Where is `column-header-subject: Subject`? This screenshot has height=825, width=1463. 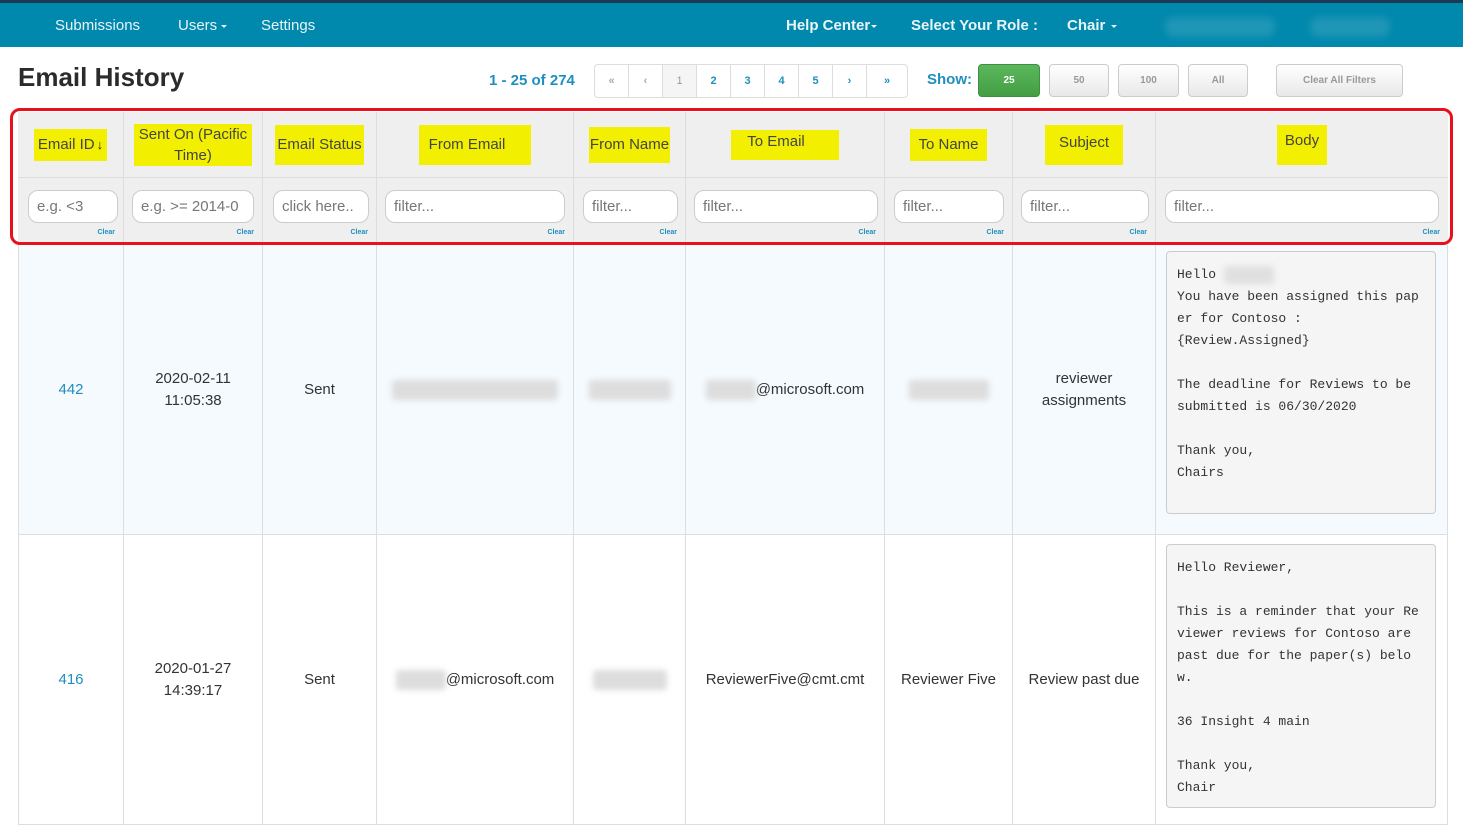 column-header-subject: Subject is located at coordinates (1084, 144).